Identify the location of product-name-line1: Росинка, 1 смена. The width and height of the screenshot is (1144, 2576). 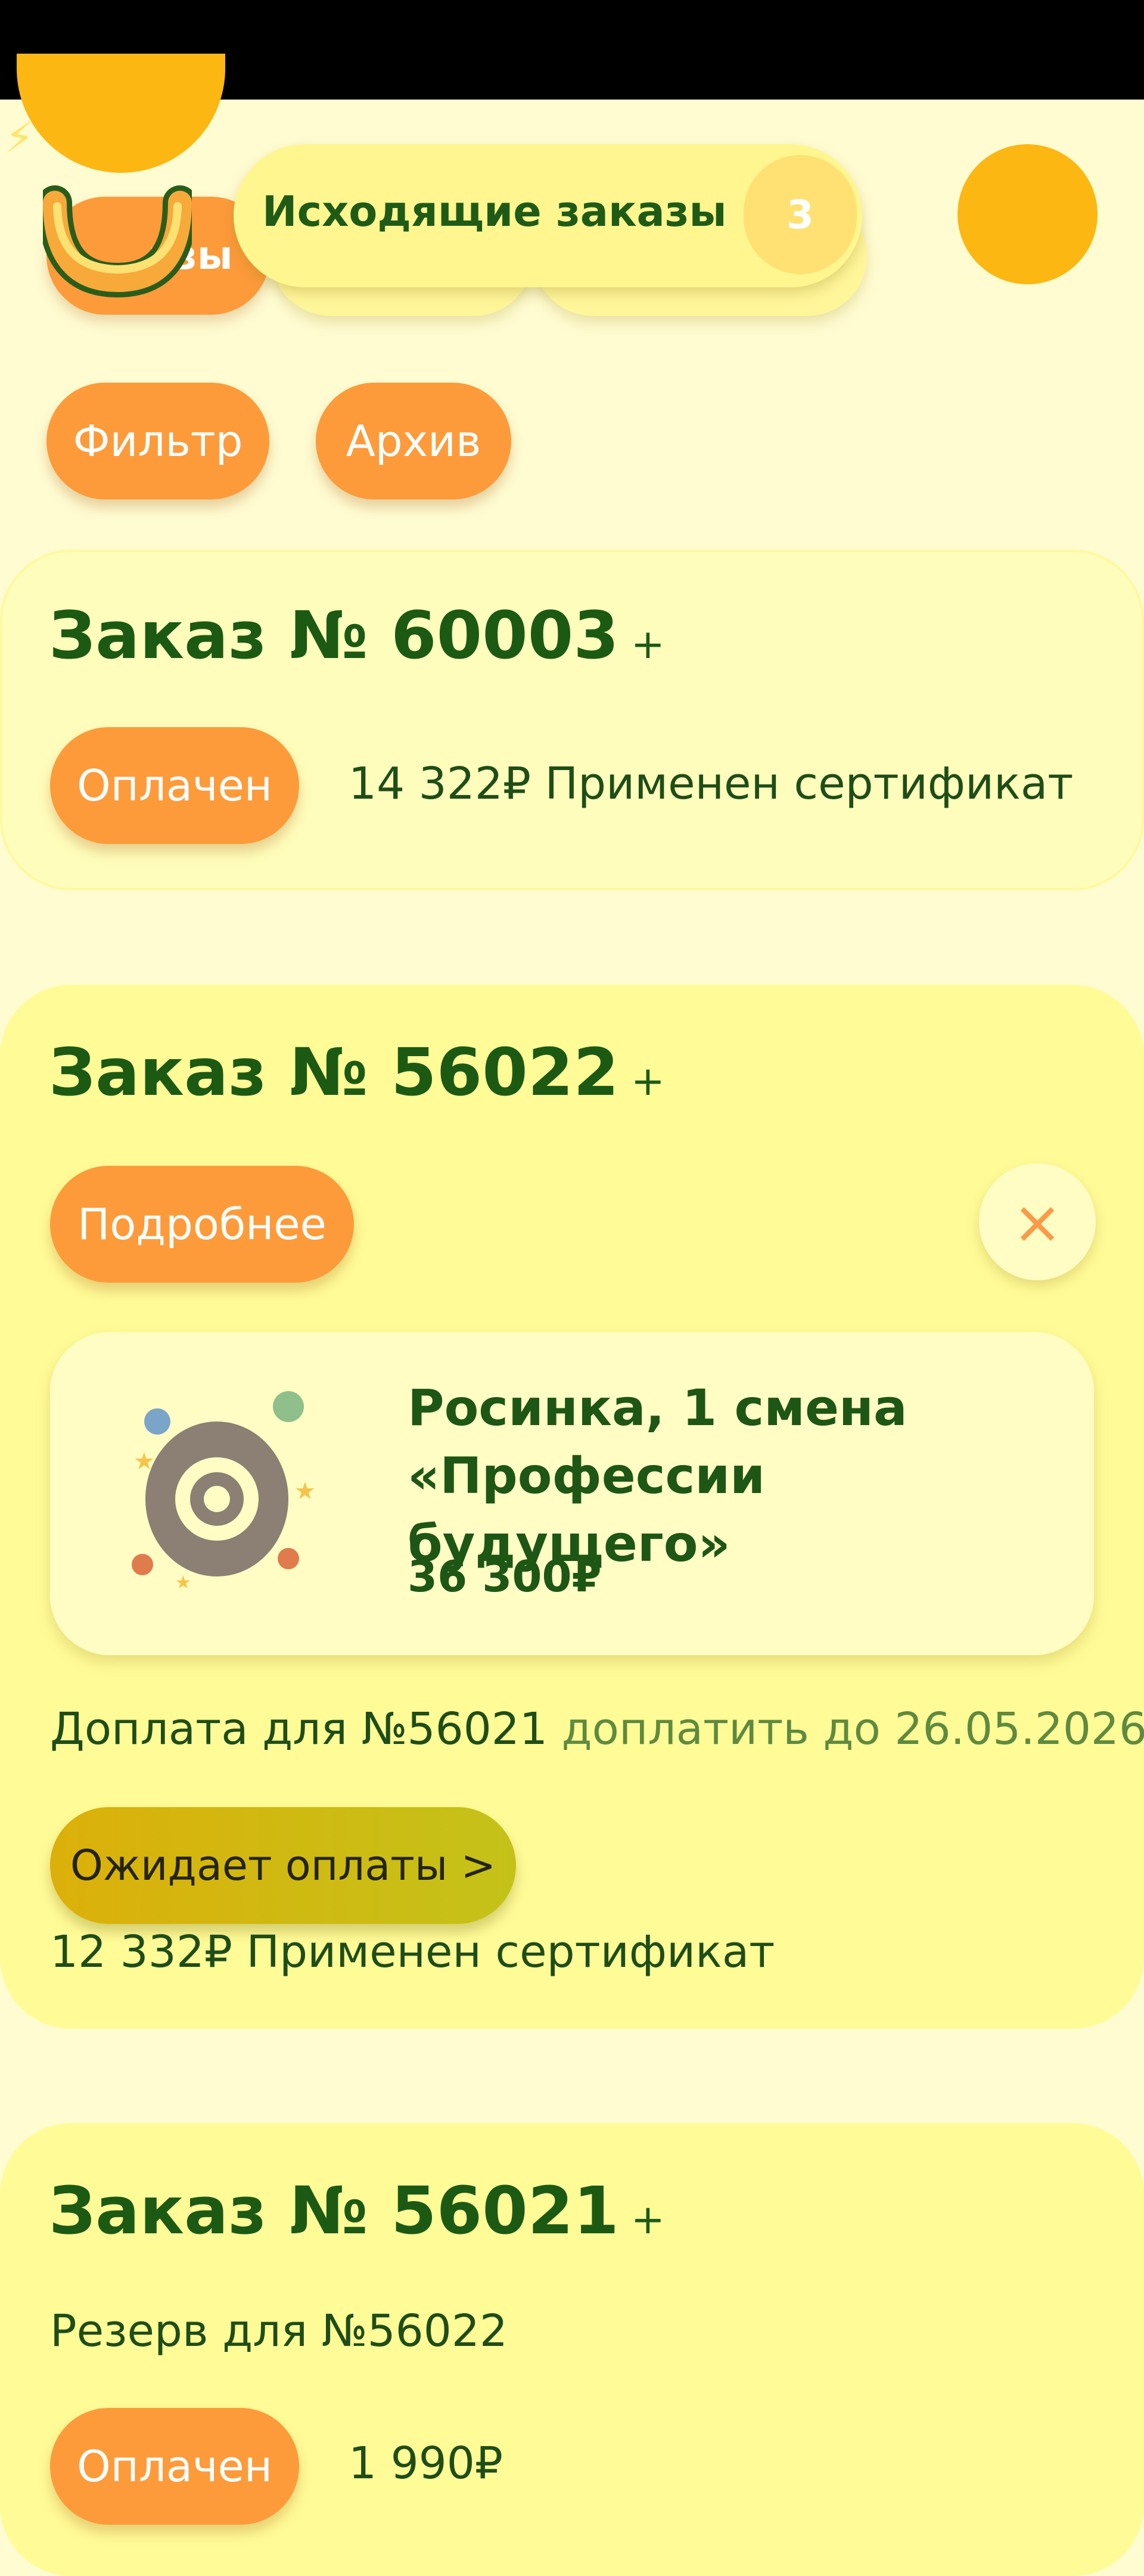
(751, 1408).